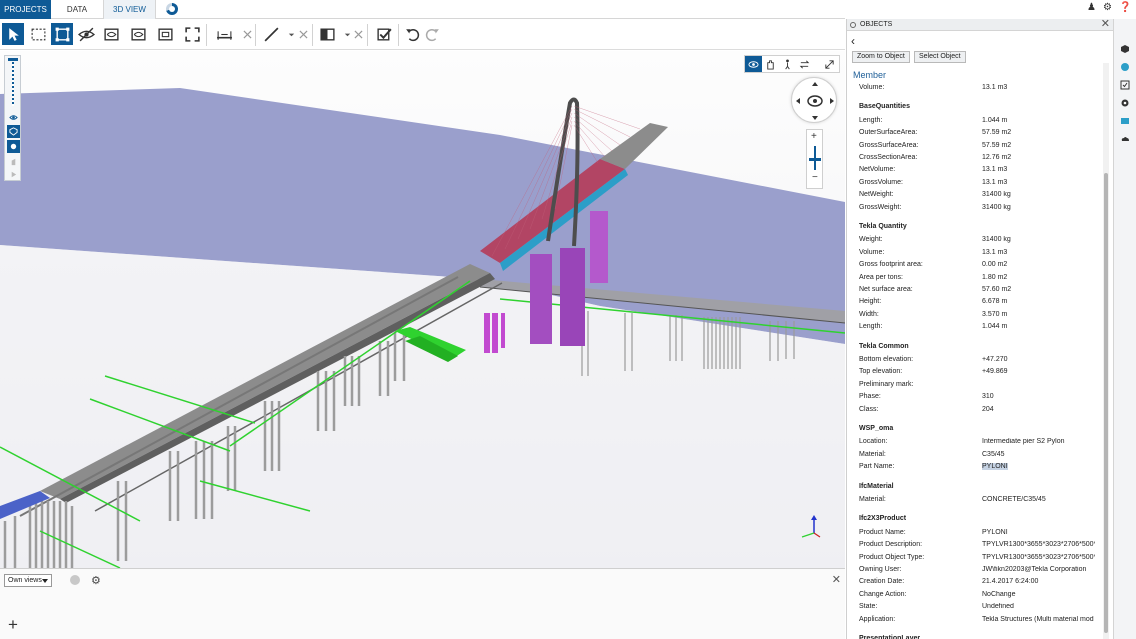 This screenshot has height=639, width=1136. What do you see at coordinates (814, 100) in the screenshot?
I see `navigation-compass` at bounding box center [814, 100].